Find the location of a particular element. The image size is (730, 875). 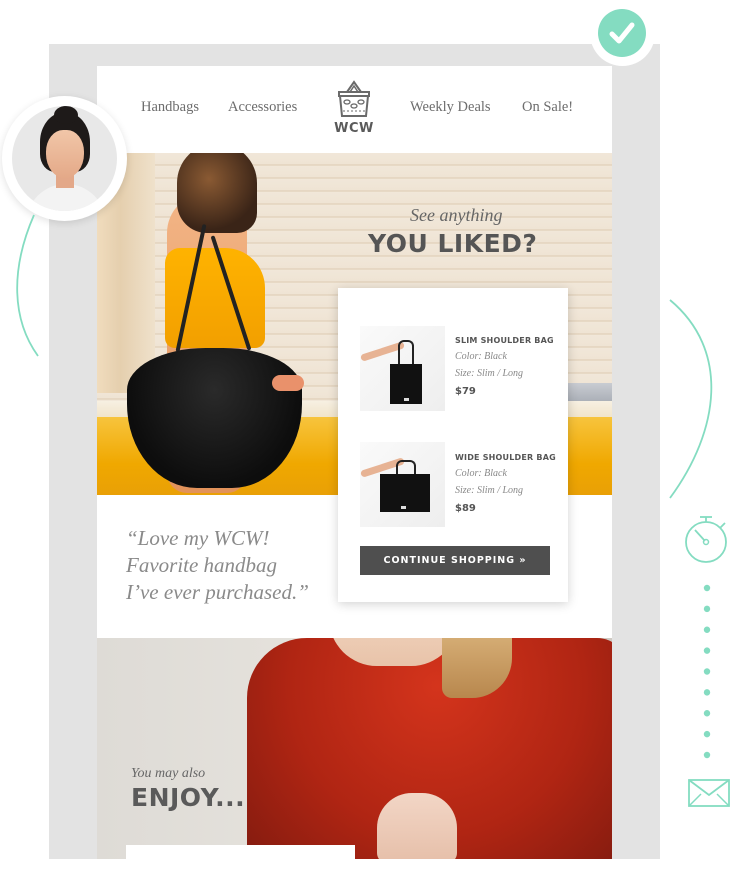

hero-kicker: See anything is located at coordinates (456, 215).